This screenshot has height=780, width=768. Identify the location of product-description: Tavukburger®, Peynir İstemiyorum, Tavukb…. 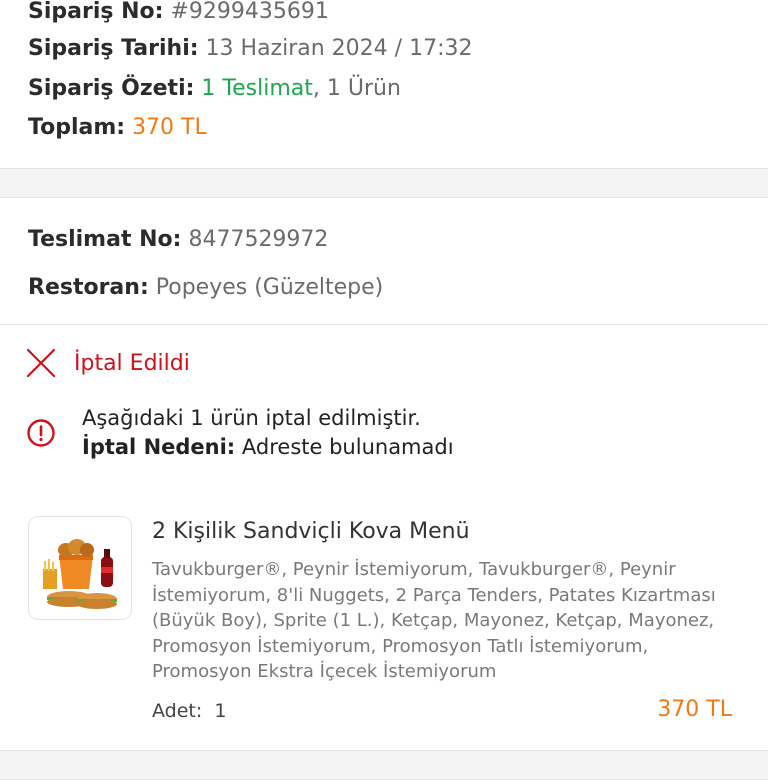
(434, 620).